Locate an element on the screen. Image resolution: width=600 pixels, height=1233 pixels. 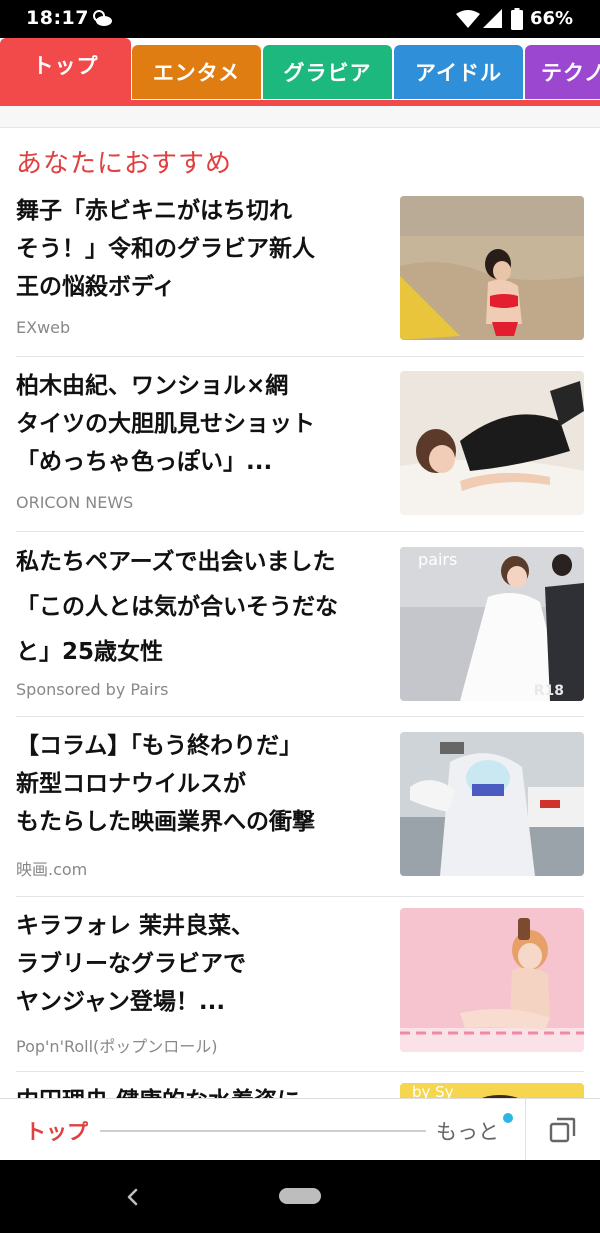
back-icon is located at coordinates (133, 1197).